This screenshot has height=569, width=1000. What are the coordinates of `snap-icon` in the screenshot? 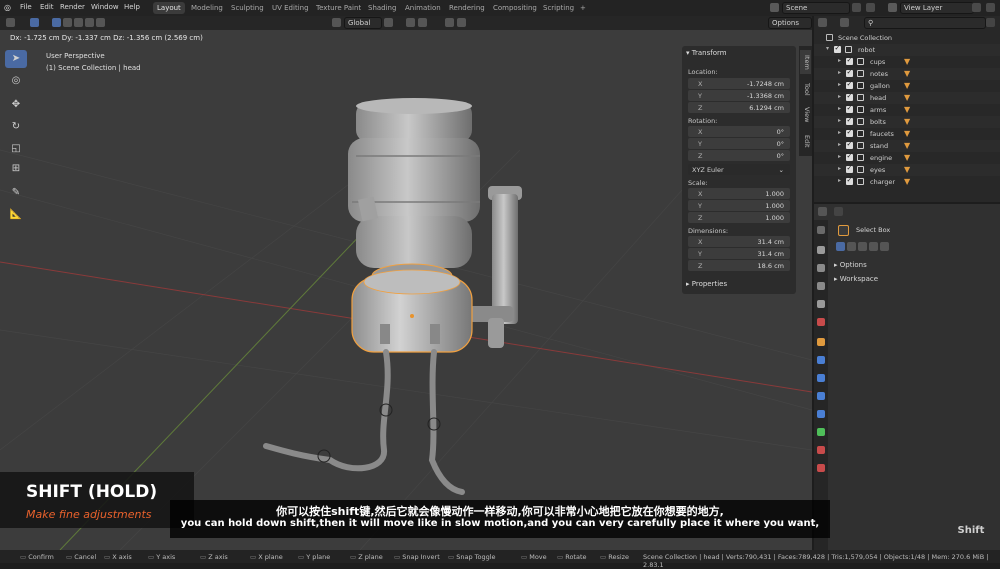 It's located at (410, 22).